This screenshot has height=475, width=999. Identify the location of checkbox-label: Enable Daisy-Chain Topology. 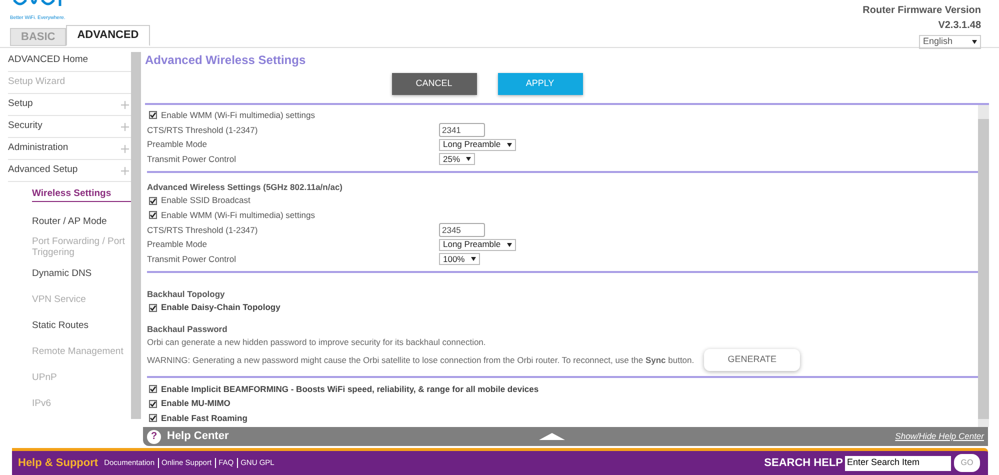
(220, 307).